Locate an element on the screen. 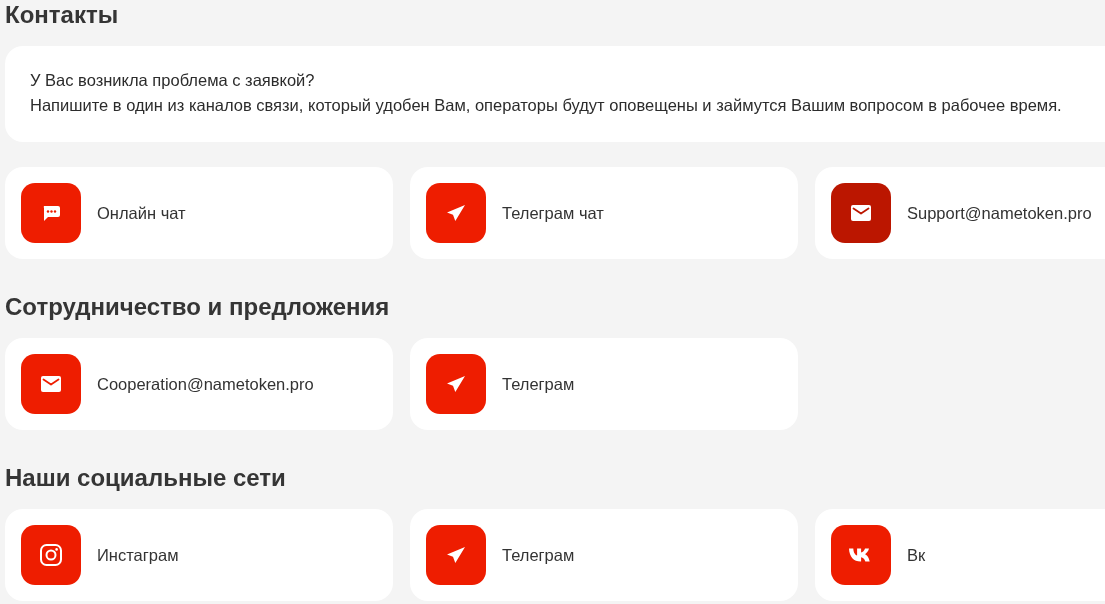 The height and width of the screenshot is (604, 1105). contact-link: Cooperation@nametoken.pro is located at coordinates (199, 384).